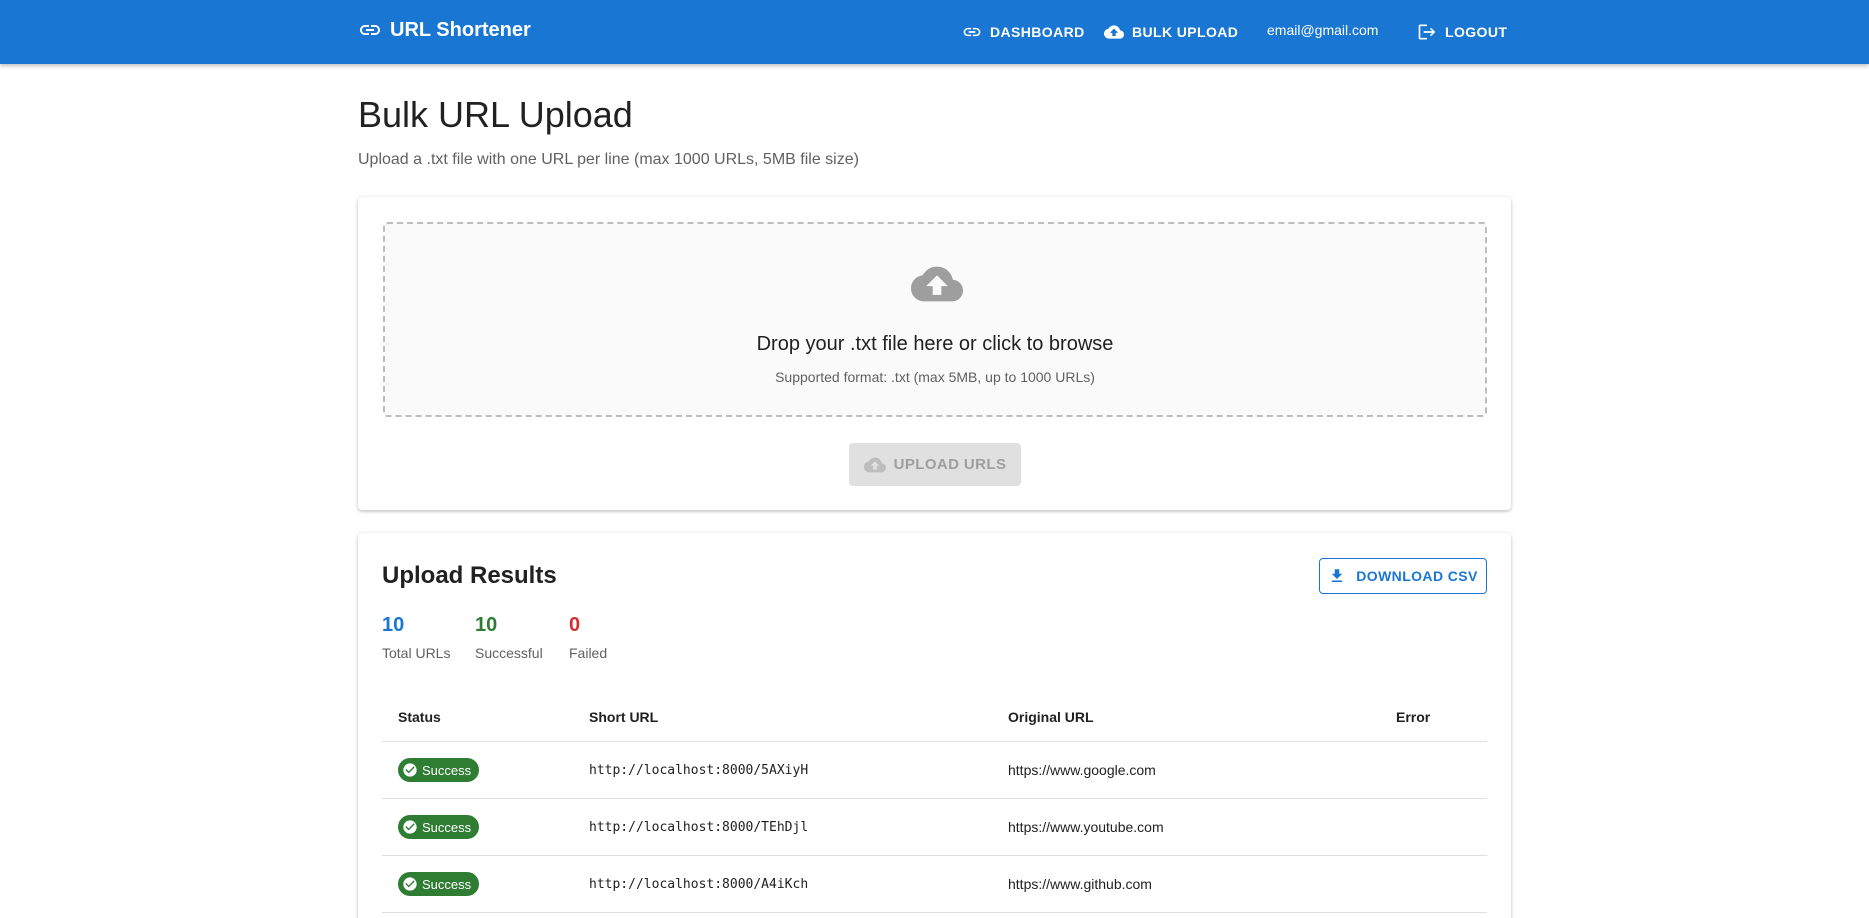 The width and height of the screenshot is (1869, 918). Describe the element at coordinates (575, 625) in the screenshot. I see `stat-failed-value: 0` at that location.